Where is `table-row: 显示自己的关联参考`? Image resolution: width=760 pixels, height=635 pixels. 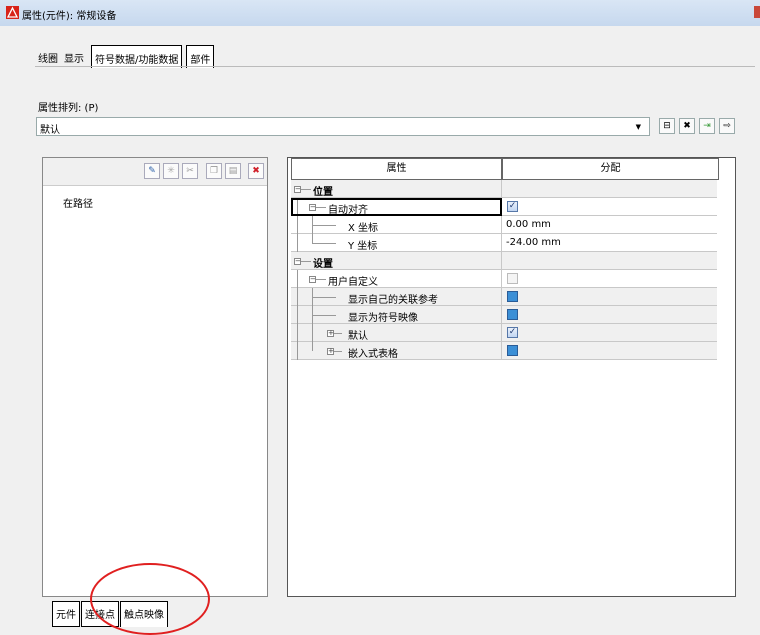
table-row: 显示自己的关联参考 is located at coordinates (504, 297).